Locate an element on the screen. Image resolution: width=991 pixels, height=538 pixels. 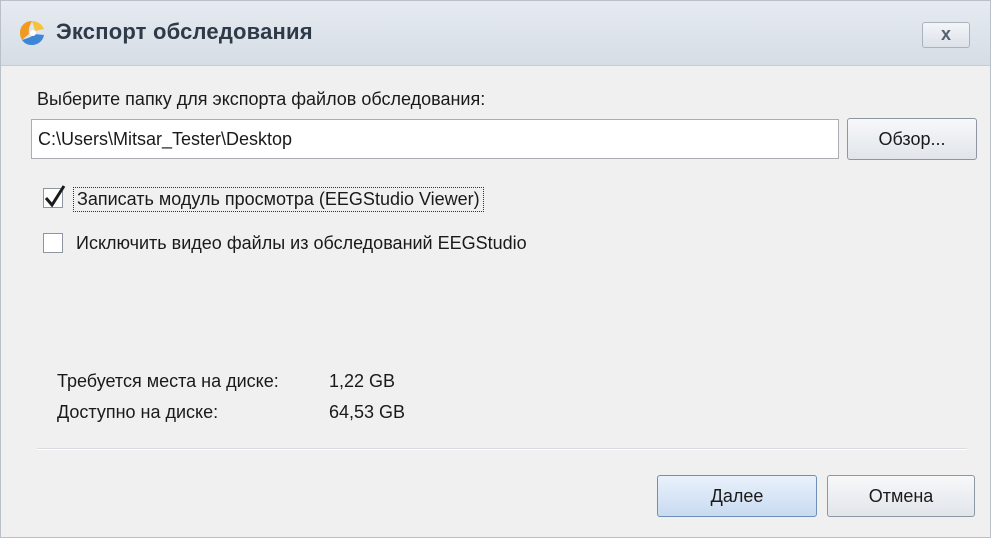
dialog-title: Экспорт обследования is located at coordinates (184, 31).